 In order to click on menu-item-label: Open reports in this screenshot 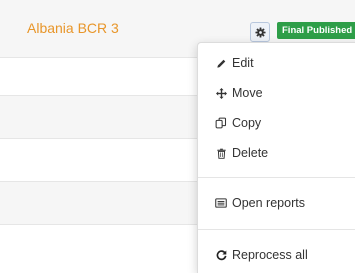, I will do `click(268, 203)`.